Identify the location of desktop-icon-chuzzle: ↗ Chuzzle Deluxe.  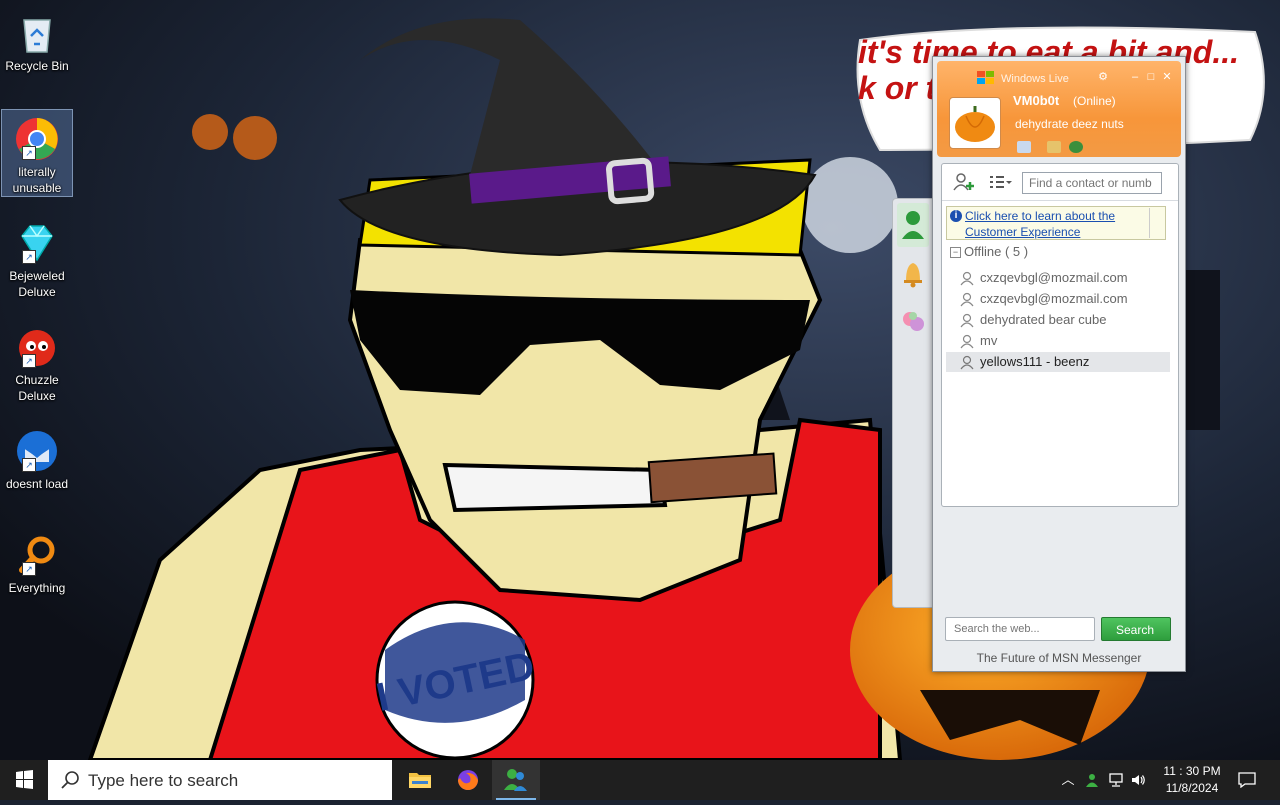
(37, 361).